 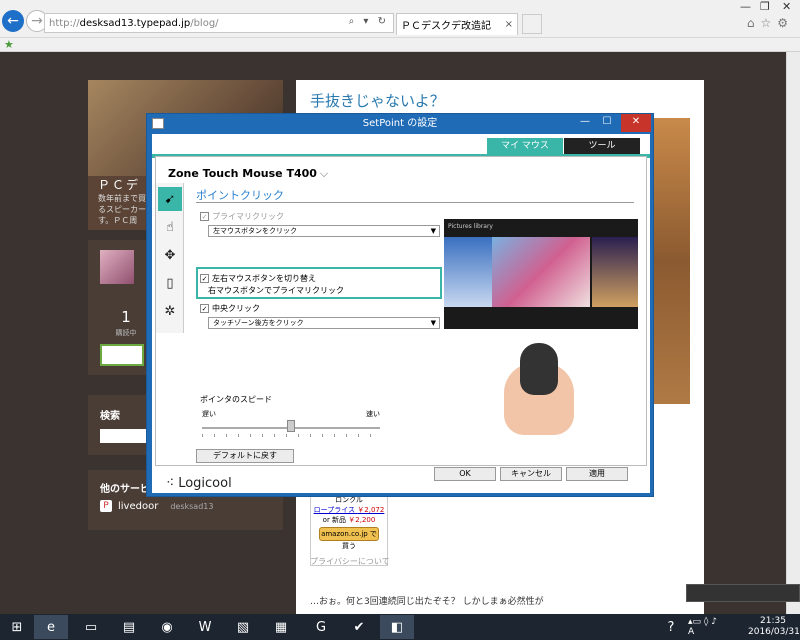 What do you see at coordinates (110, 416) in the screenshot?
I see `search-title: 検索` at bounding box center [110, 416].